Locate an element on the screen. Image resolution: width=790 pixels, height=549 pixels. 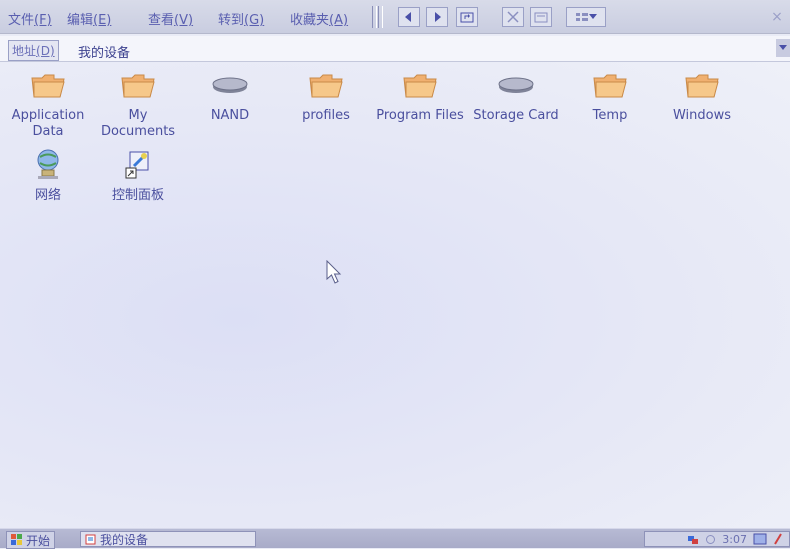
item-label: Application Data is located at coordinates (48, 123).